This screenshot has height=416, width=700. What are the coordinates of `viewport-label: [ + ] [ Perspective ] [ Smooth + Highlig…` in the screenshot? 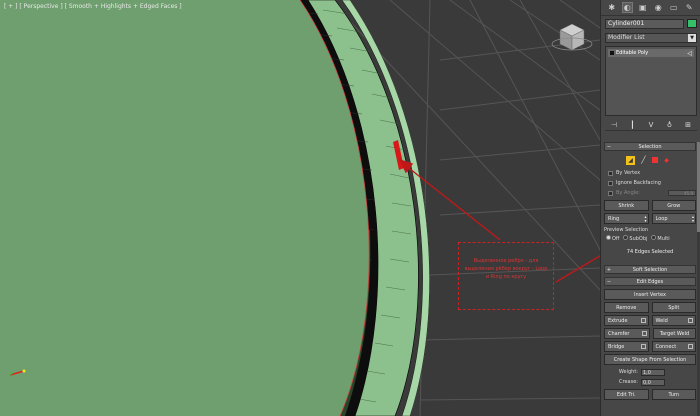 It's located at (93, 6).